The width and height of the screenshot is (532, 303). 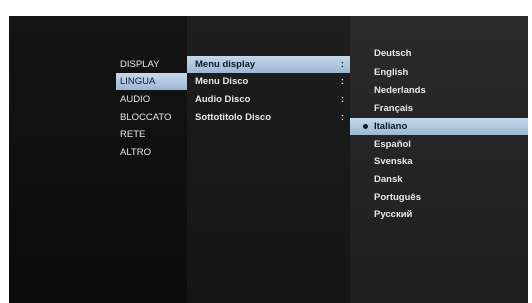 What do you see at coordinates (268, 81) in the screenshot?
I see `option-menu-disco: Menu Disco :` at bounding box center [268, 81].